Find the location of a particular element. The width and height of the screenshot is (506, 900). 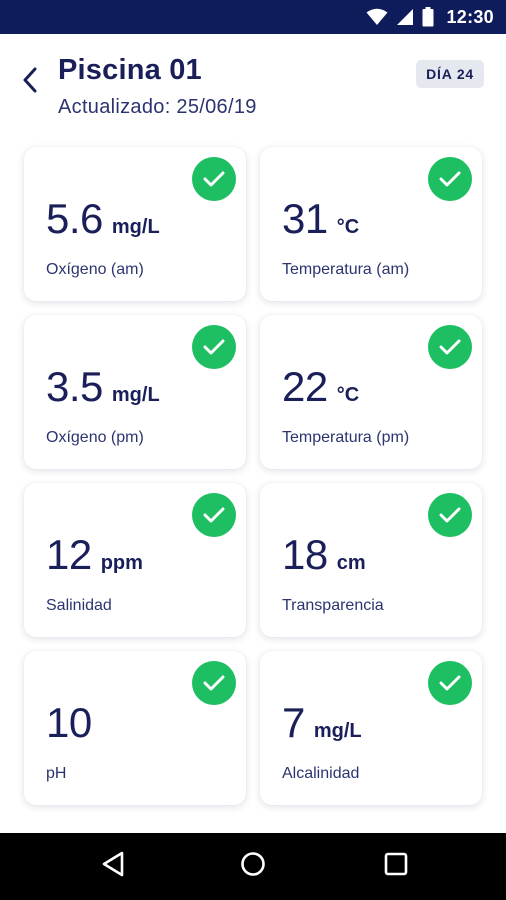

nav-recents-button is located at coordinates (396, 866).